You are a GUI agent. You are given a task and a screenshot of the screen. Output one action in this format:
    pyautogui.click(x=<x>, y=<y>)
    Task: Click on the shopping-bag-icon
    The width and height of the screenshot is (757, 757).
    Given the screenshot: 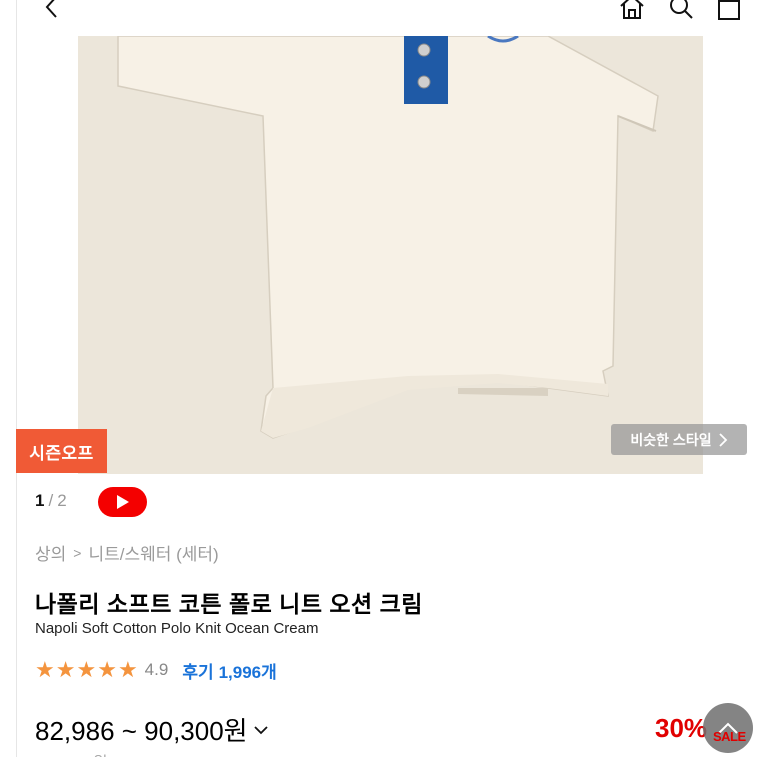 What is the action you would take?
    pyautogui.click(x=729, y=10)
    